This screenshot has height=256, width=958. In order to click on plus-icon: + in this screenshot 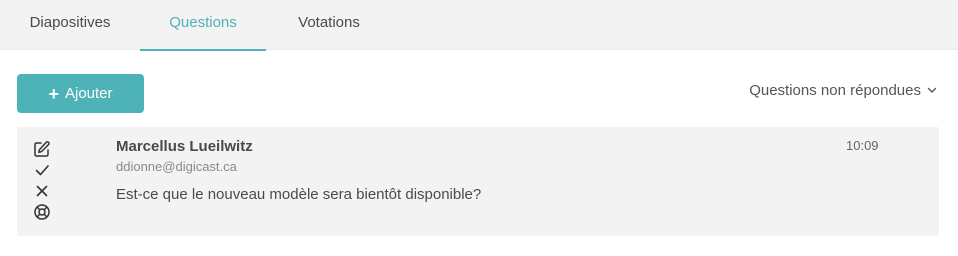, I will do `click(53, 93)`.